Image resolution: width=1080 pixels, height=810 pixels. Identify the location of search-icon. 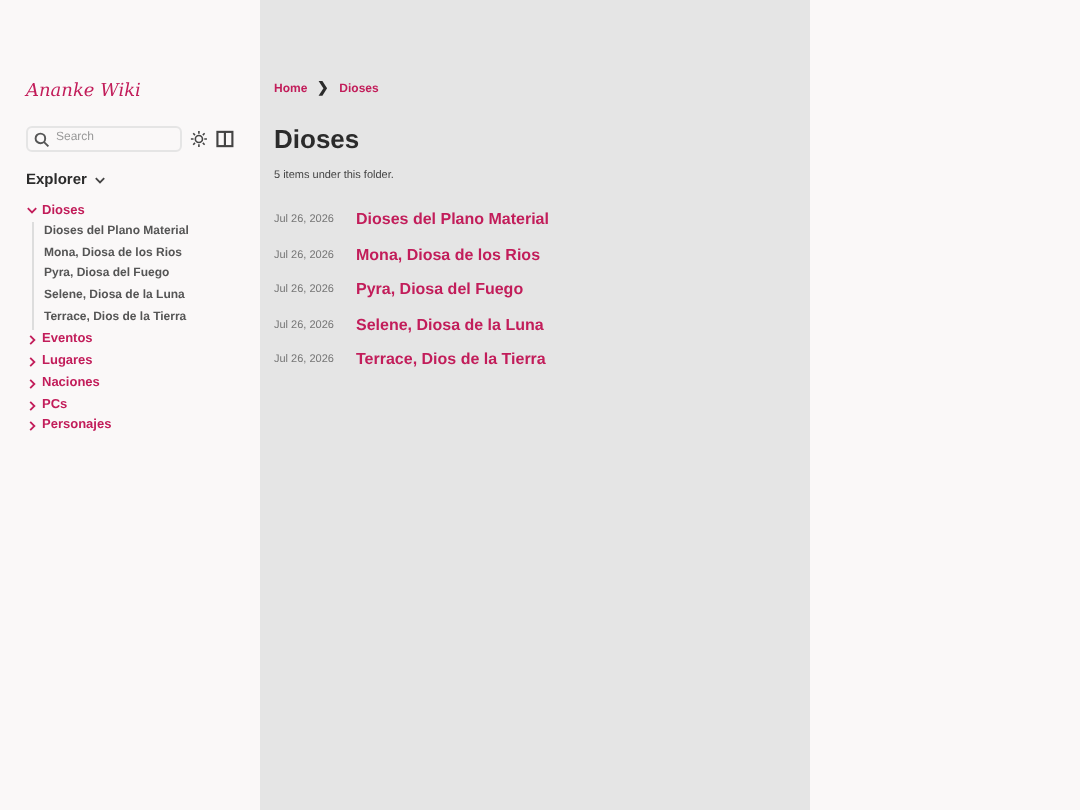
(42, 139).